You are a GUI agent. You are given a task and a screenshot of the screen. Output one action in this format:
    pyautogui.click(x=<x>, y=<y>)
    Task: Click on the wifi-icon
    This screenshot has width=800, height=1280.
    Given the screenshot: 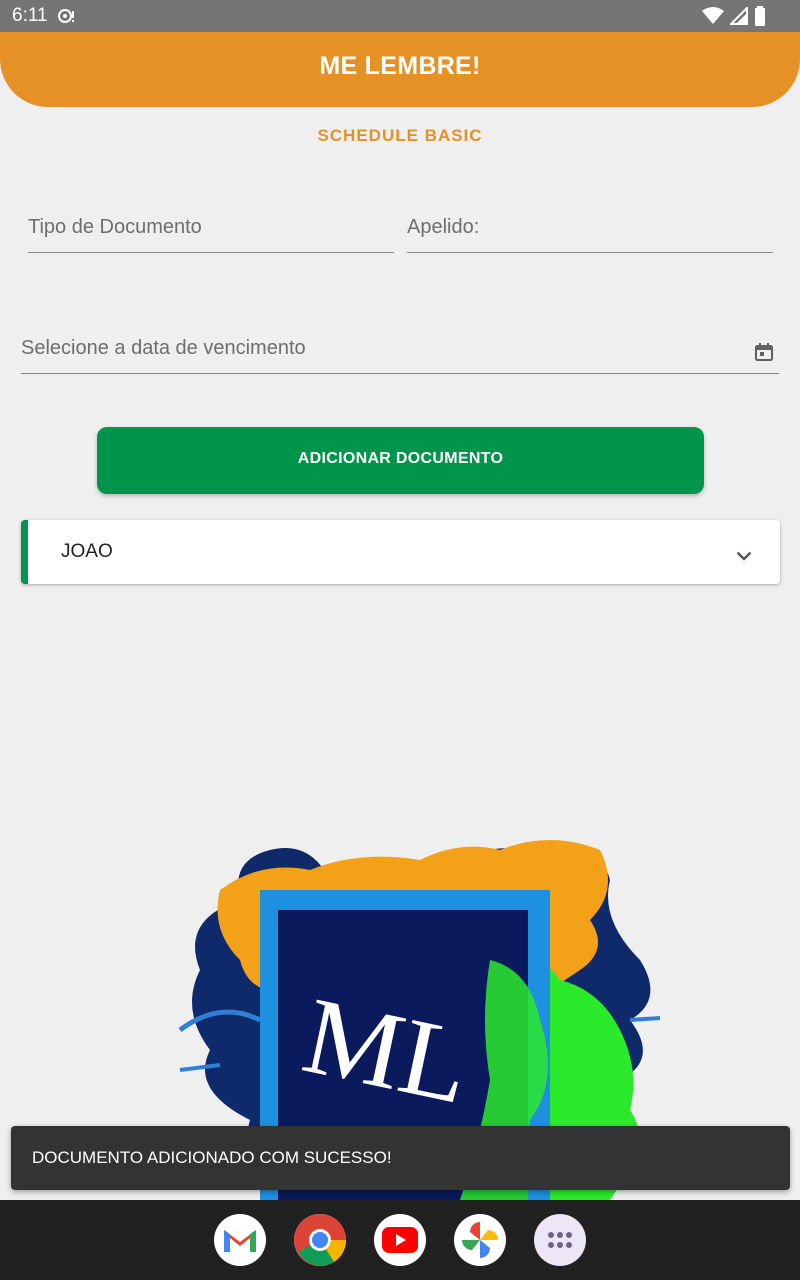 What is the action you would take?
    pyautogui.click(x=713, y=18)
    